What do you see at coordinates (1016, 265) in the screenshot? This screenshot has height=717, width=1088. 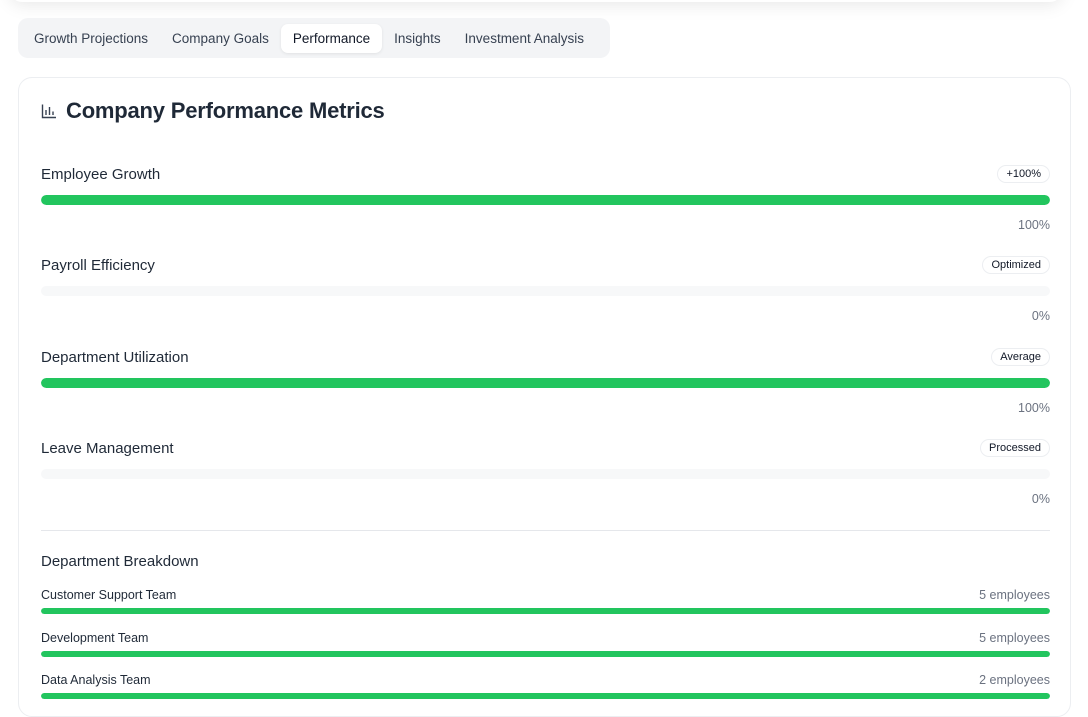 I see `status-badge: Optimized` at bounding box center [1016, 265].